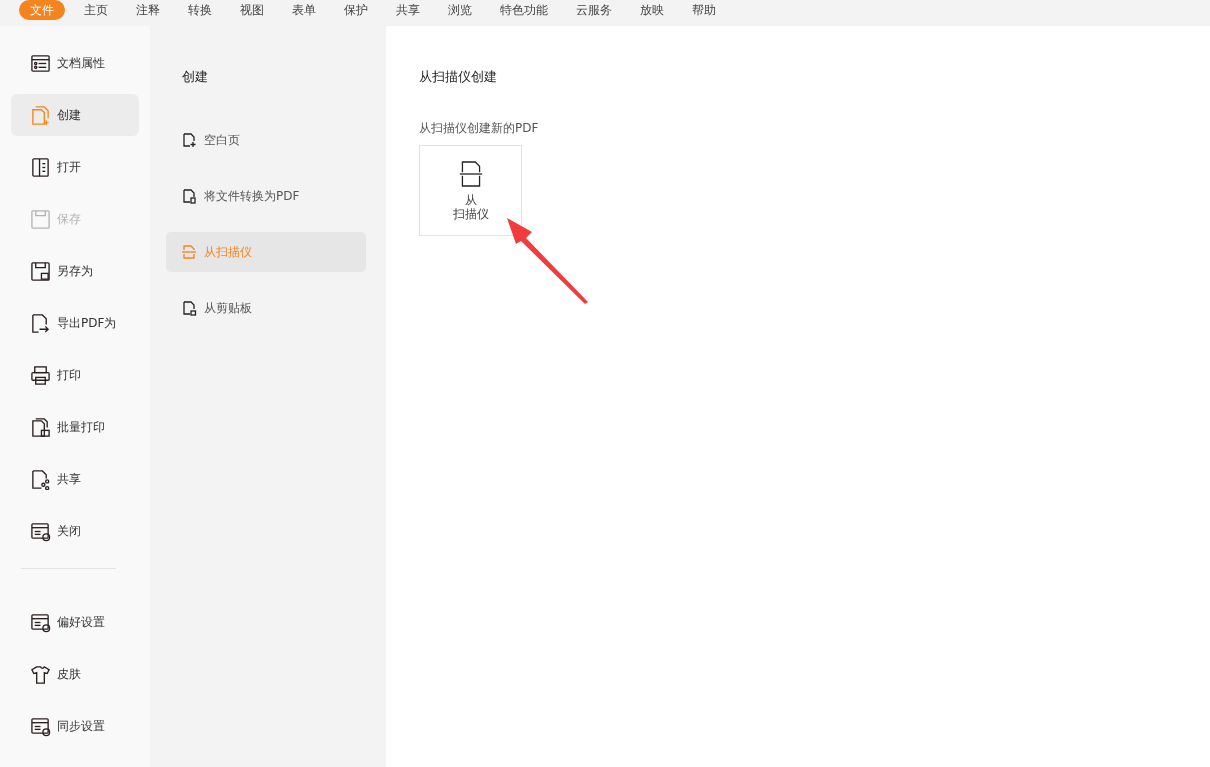  What do you see at coordinates (408, 10) in the screenshot?
I see `menu-tab: 共享` at bounding box center [408, 10].